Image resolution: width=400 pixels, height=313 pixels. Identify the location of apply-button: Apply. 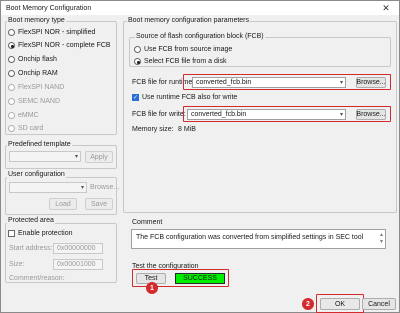
(99, 157).